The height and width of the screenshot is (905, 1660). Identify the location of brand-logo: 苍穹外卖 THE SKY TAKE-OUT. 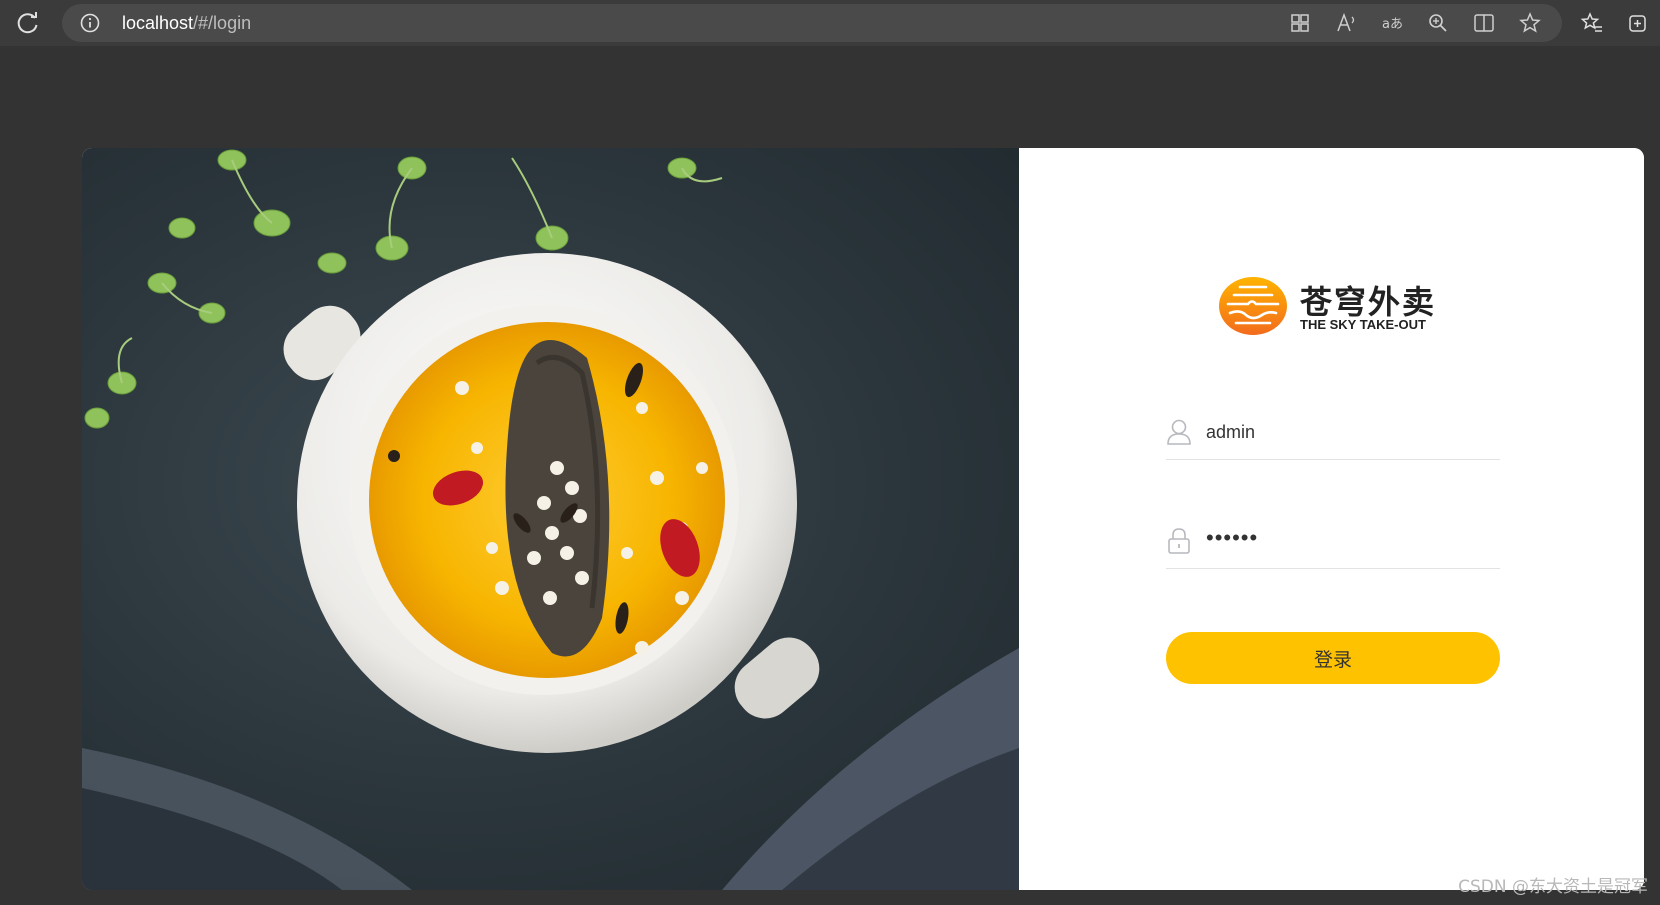
(1338, 307).